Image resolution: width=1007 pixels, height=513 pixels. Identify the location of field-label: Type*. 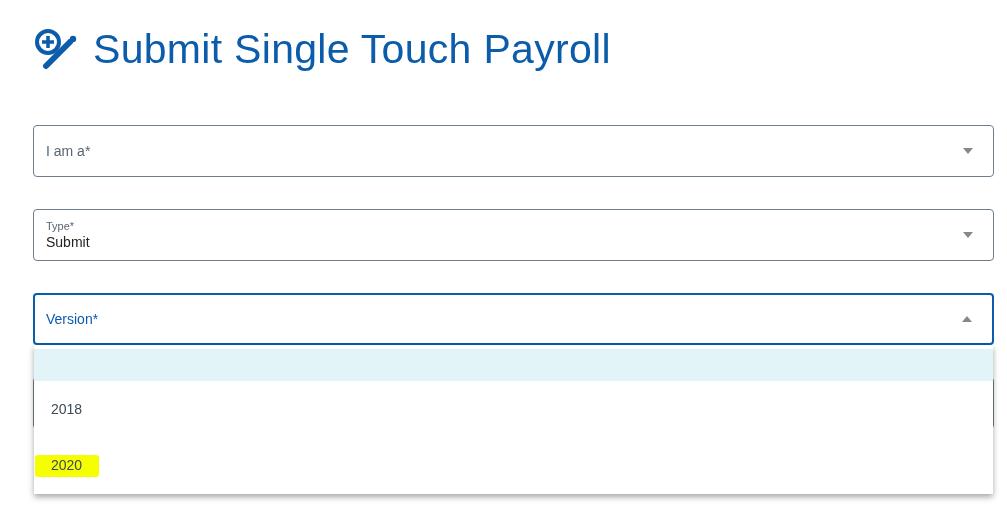
(61, 226).